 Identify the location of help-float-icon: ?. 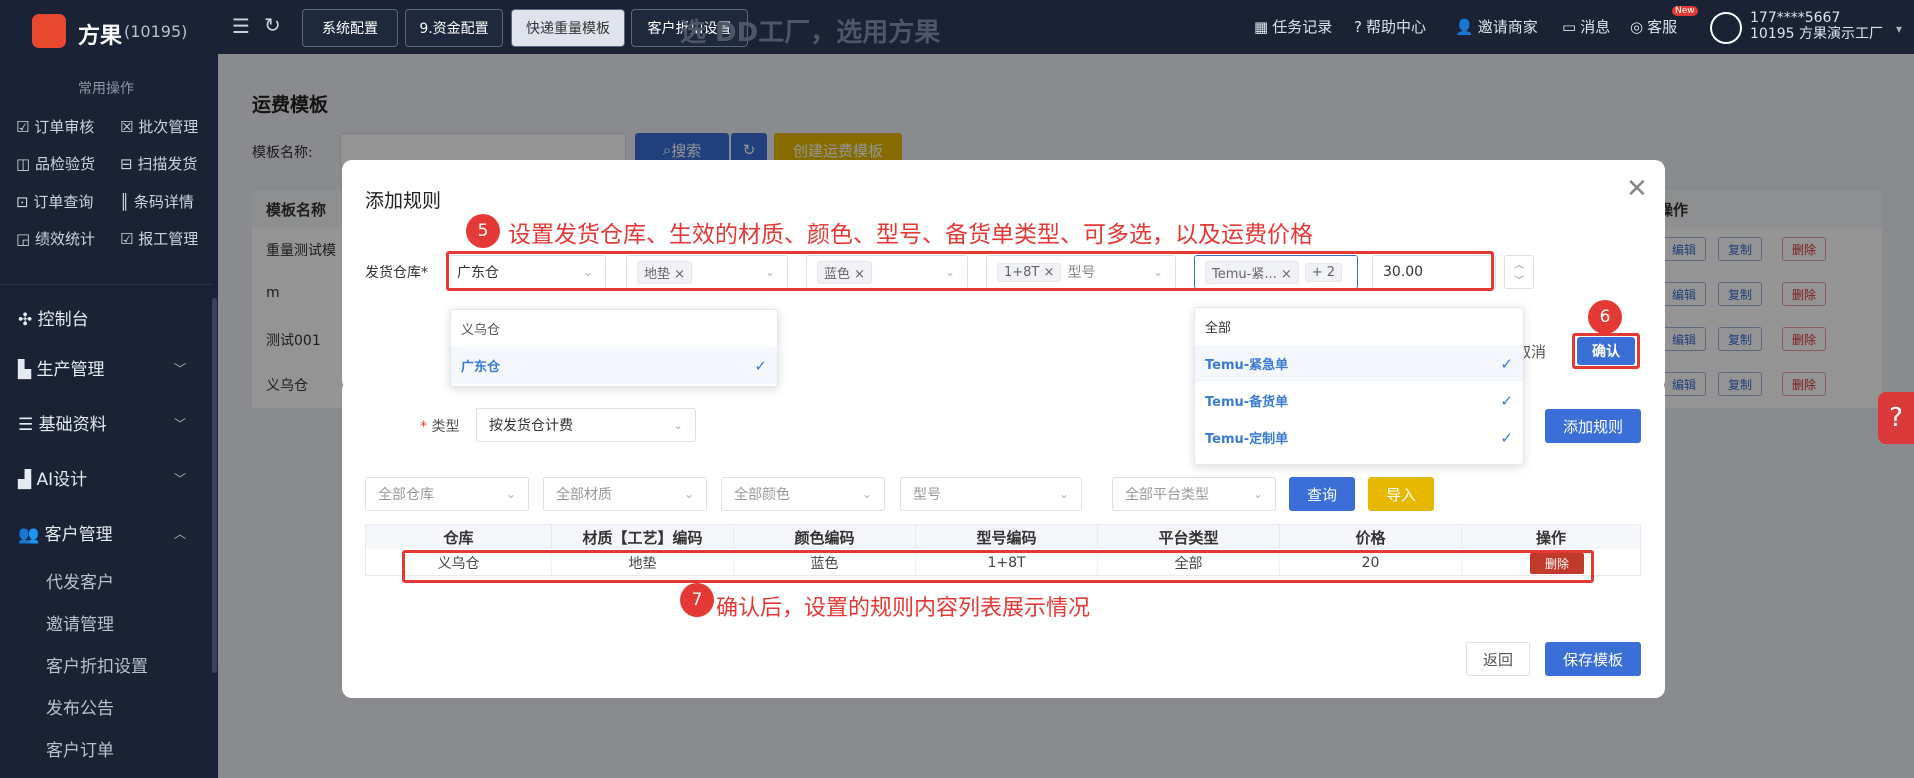
(1896, 418).